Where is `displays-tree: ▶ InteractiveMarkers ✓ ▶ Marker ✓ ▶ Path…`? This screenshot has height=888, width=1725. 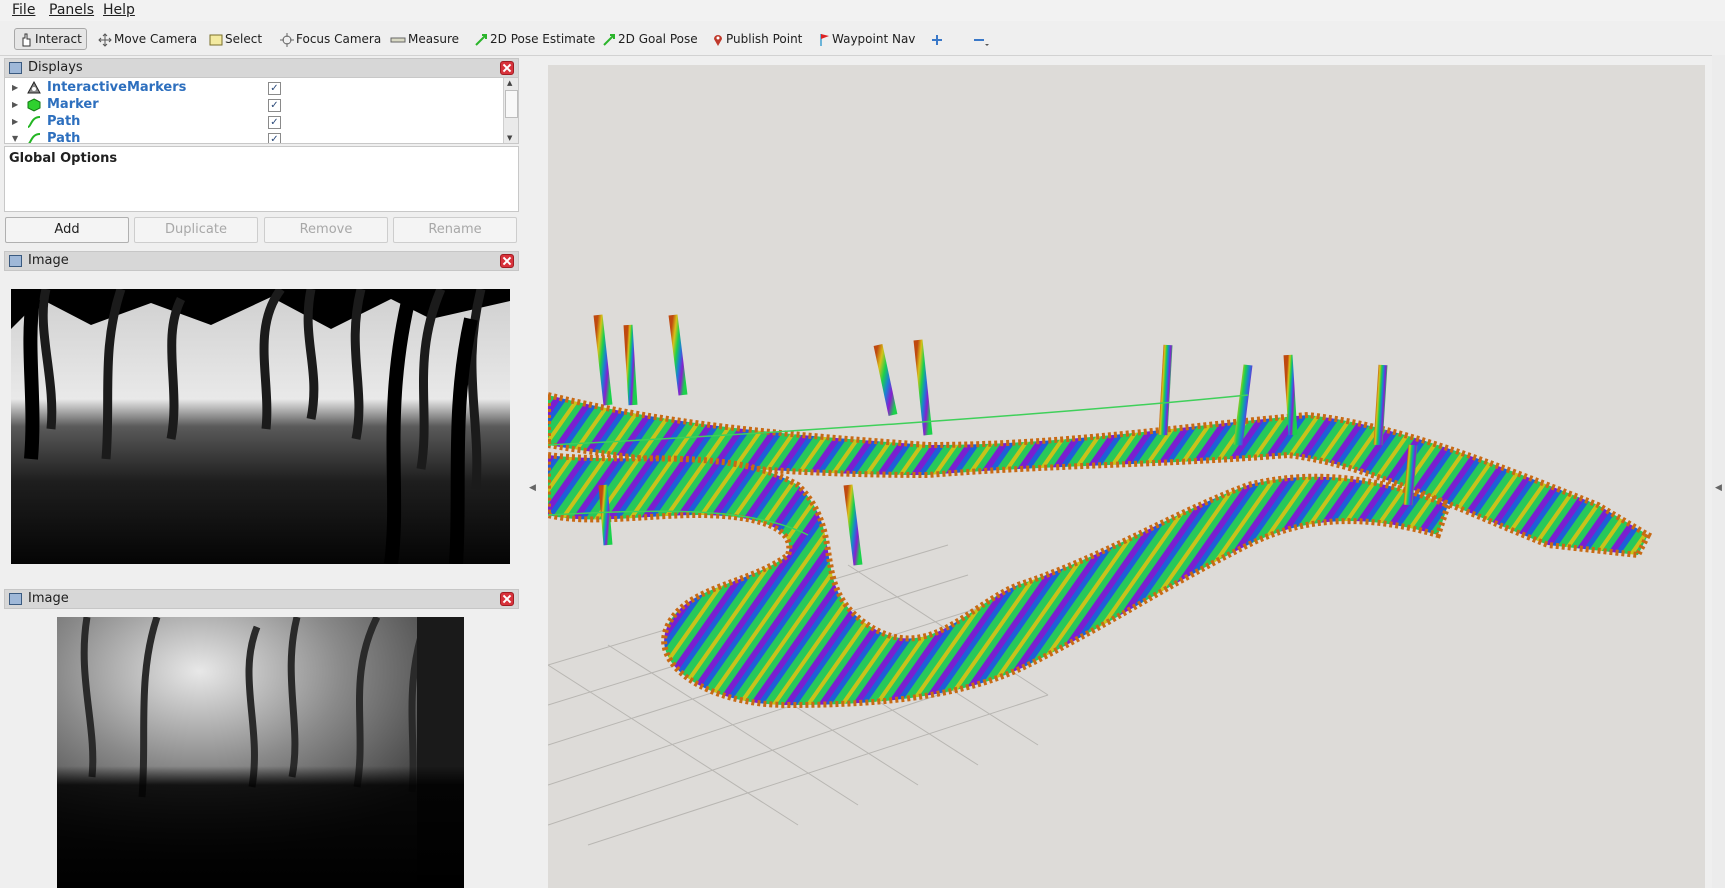 displays-tree: ▶ InteractiveMarkers ✓ ▶ Marker ✓ ▶ Path… is located at coordinates (261, 110).